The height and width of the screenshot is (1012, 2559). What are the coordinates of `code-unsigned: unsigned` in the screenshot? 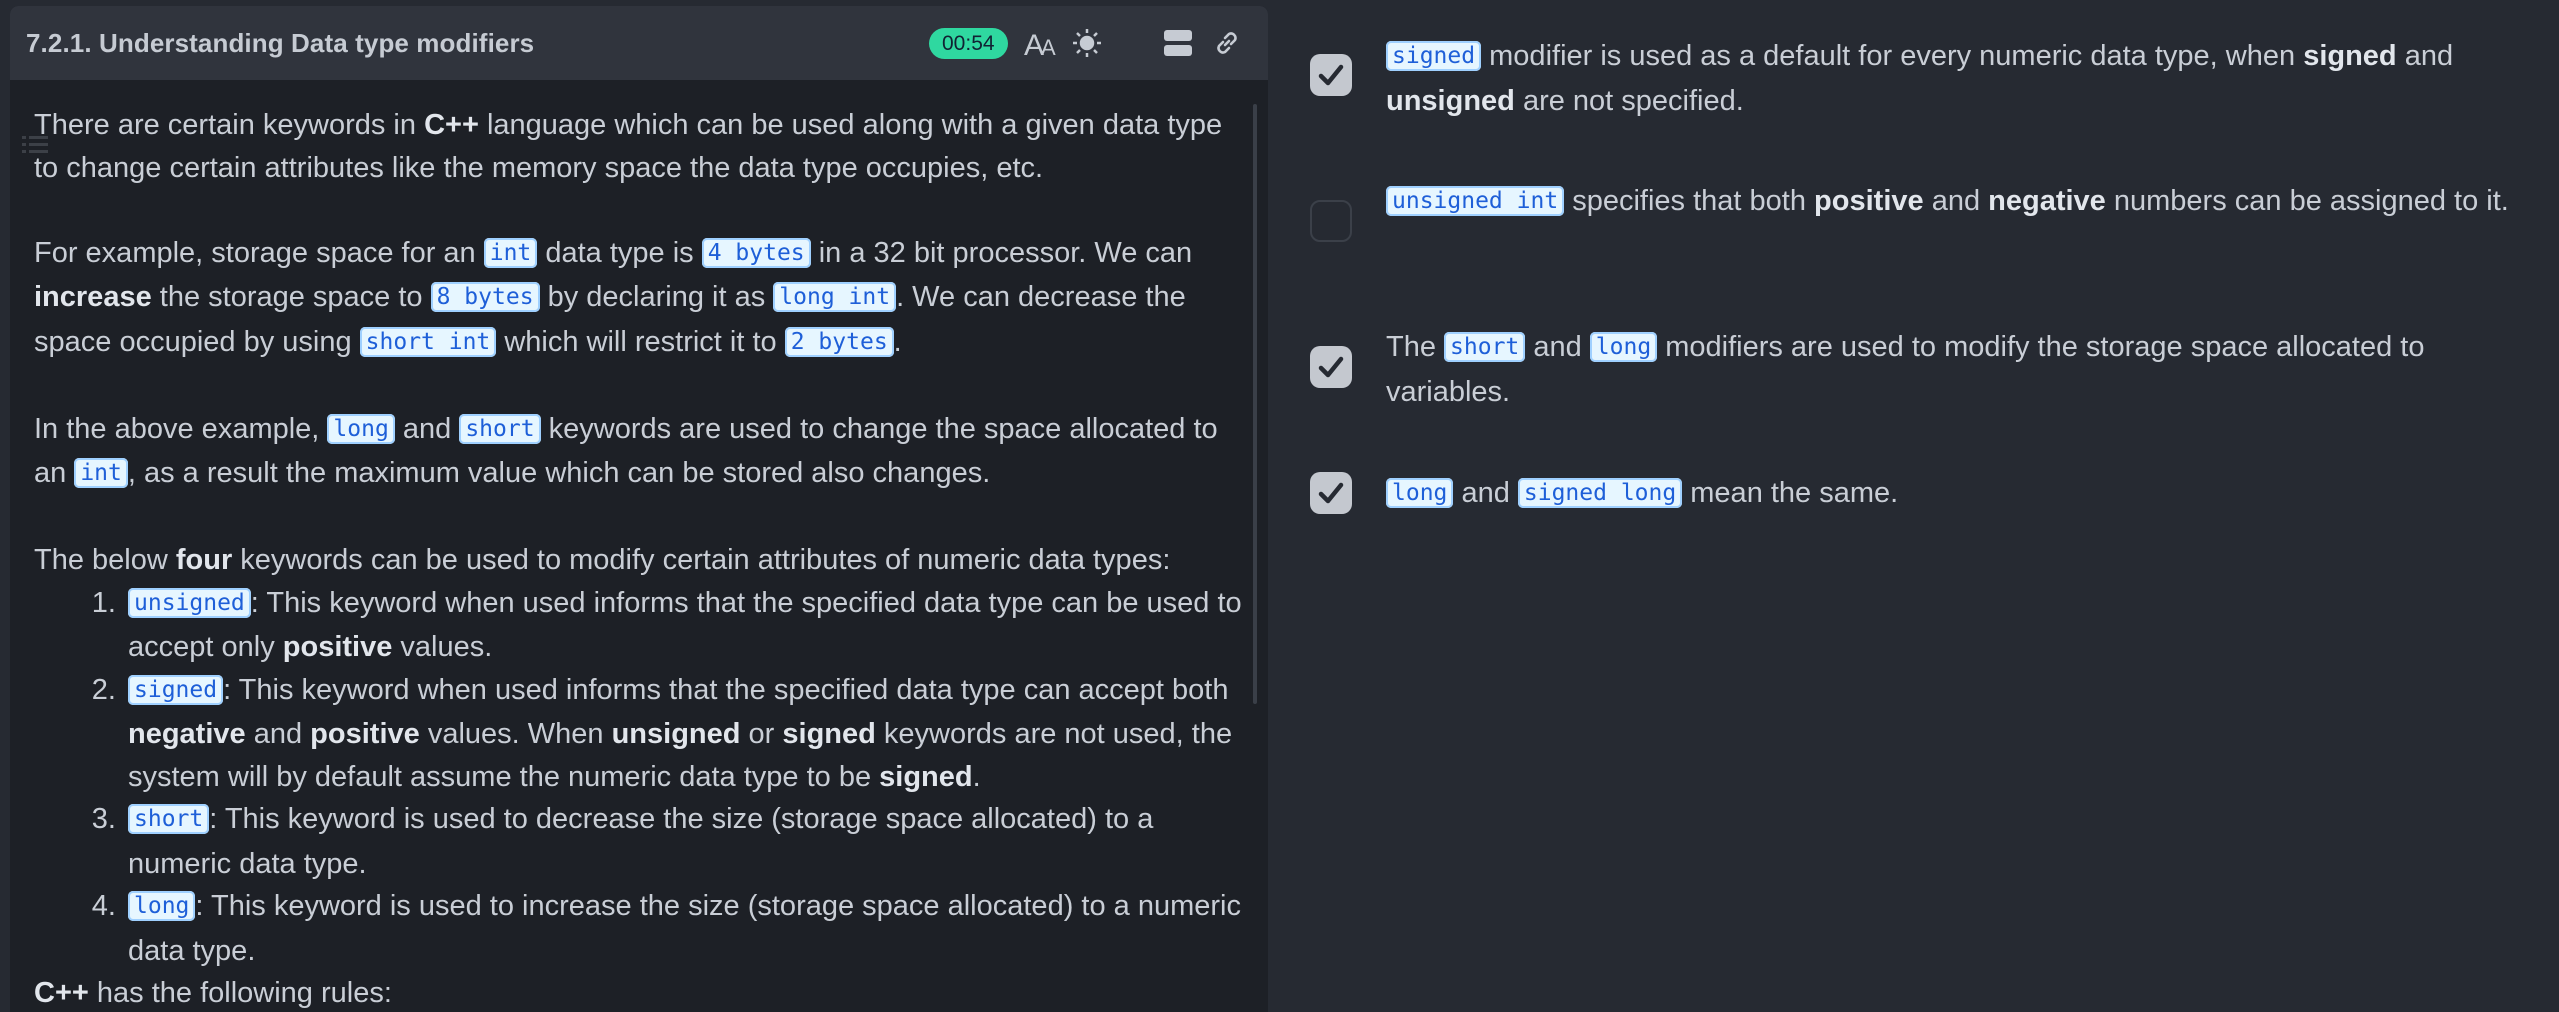 It's located at (189, 602).